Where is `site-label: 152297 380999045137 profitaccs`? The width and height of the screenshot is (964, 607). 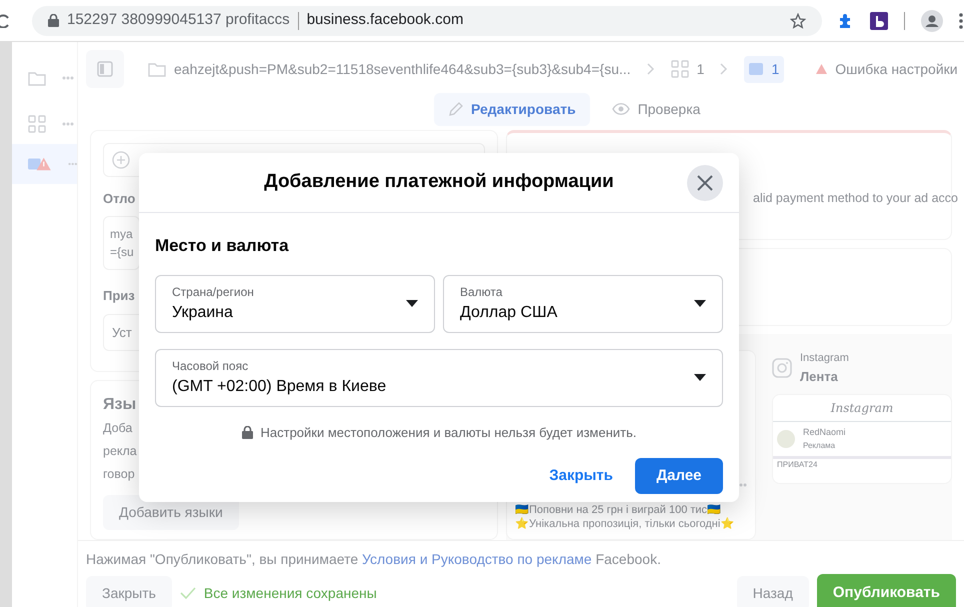 site-label: 152297 380999045137 profitaccs is located at coordinates (178, 20).